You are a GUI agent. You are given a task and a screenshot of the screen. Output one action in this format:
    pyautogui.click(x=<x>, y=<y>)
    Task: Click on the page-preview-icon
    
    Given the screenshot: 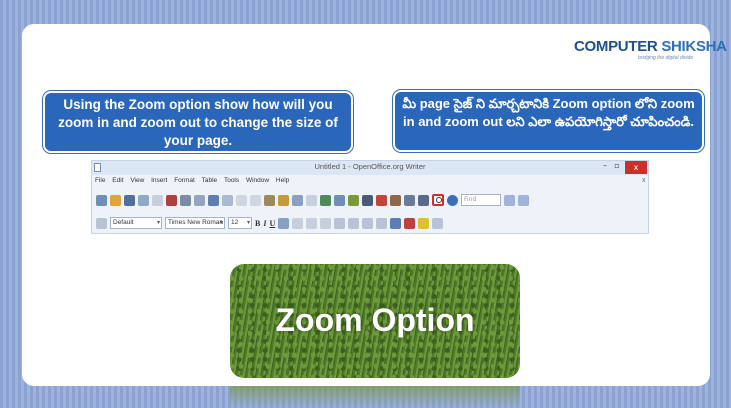 What is the action you would take?
    pyautogui.click(x=199, y=200)
    